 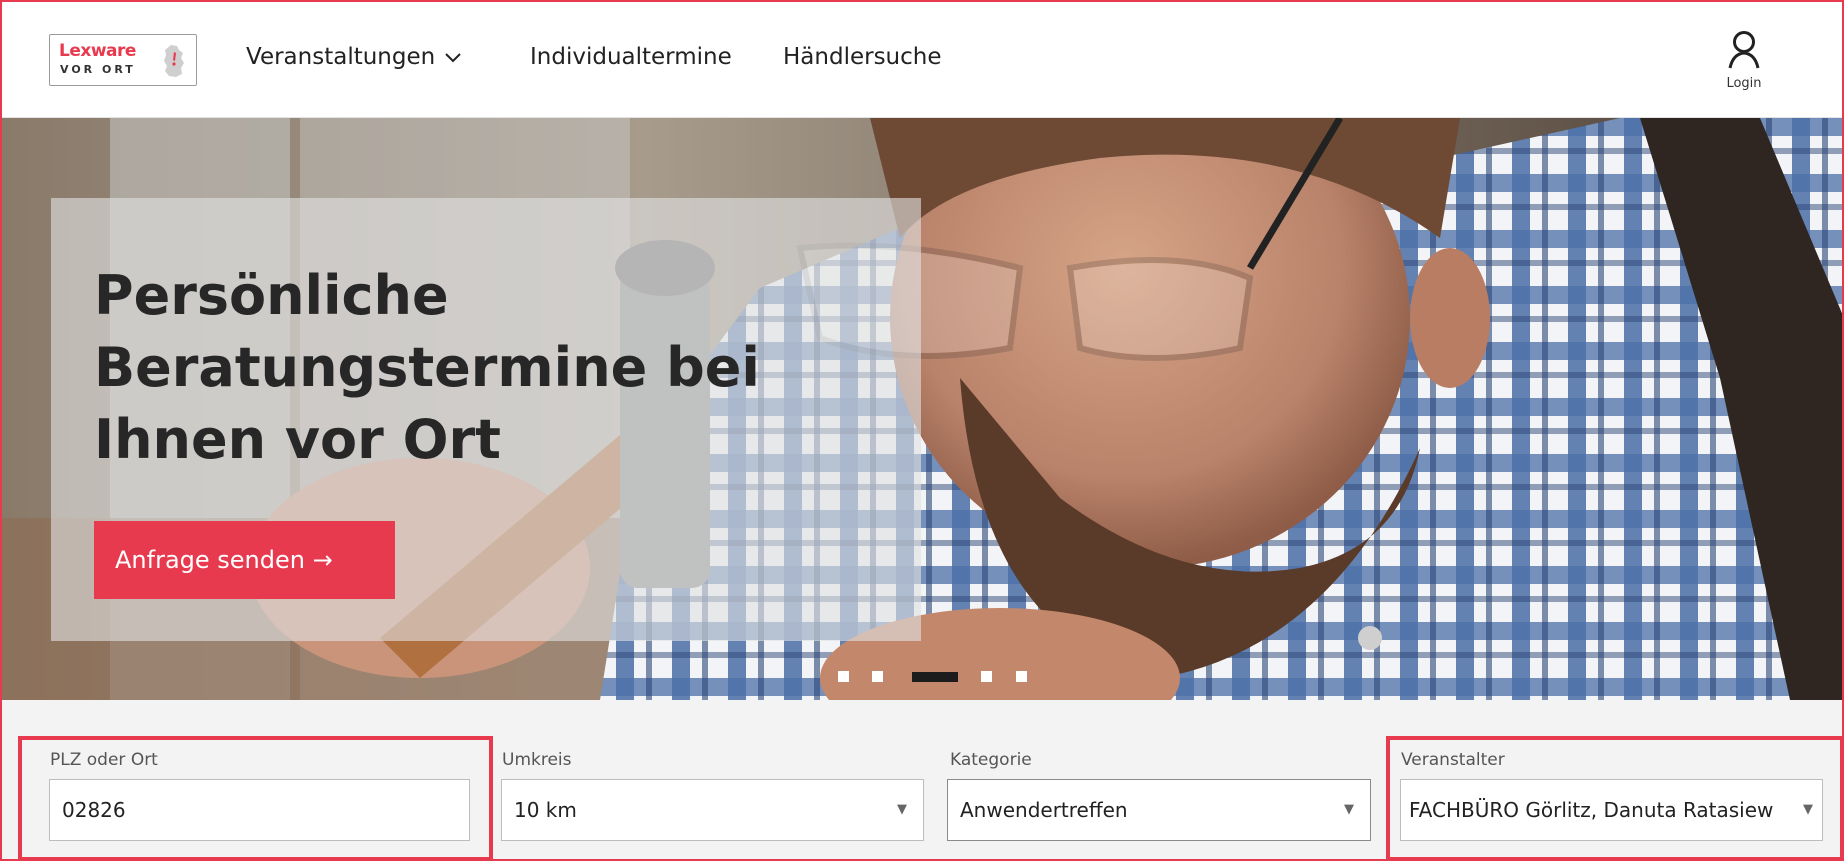 I want to click on nav-individualtermine: Individualtermine, so click(x=631, y=57).